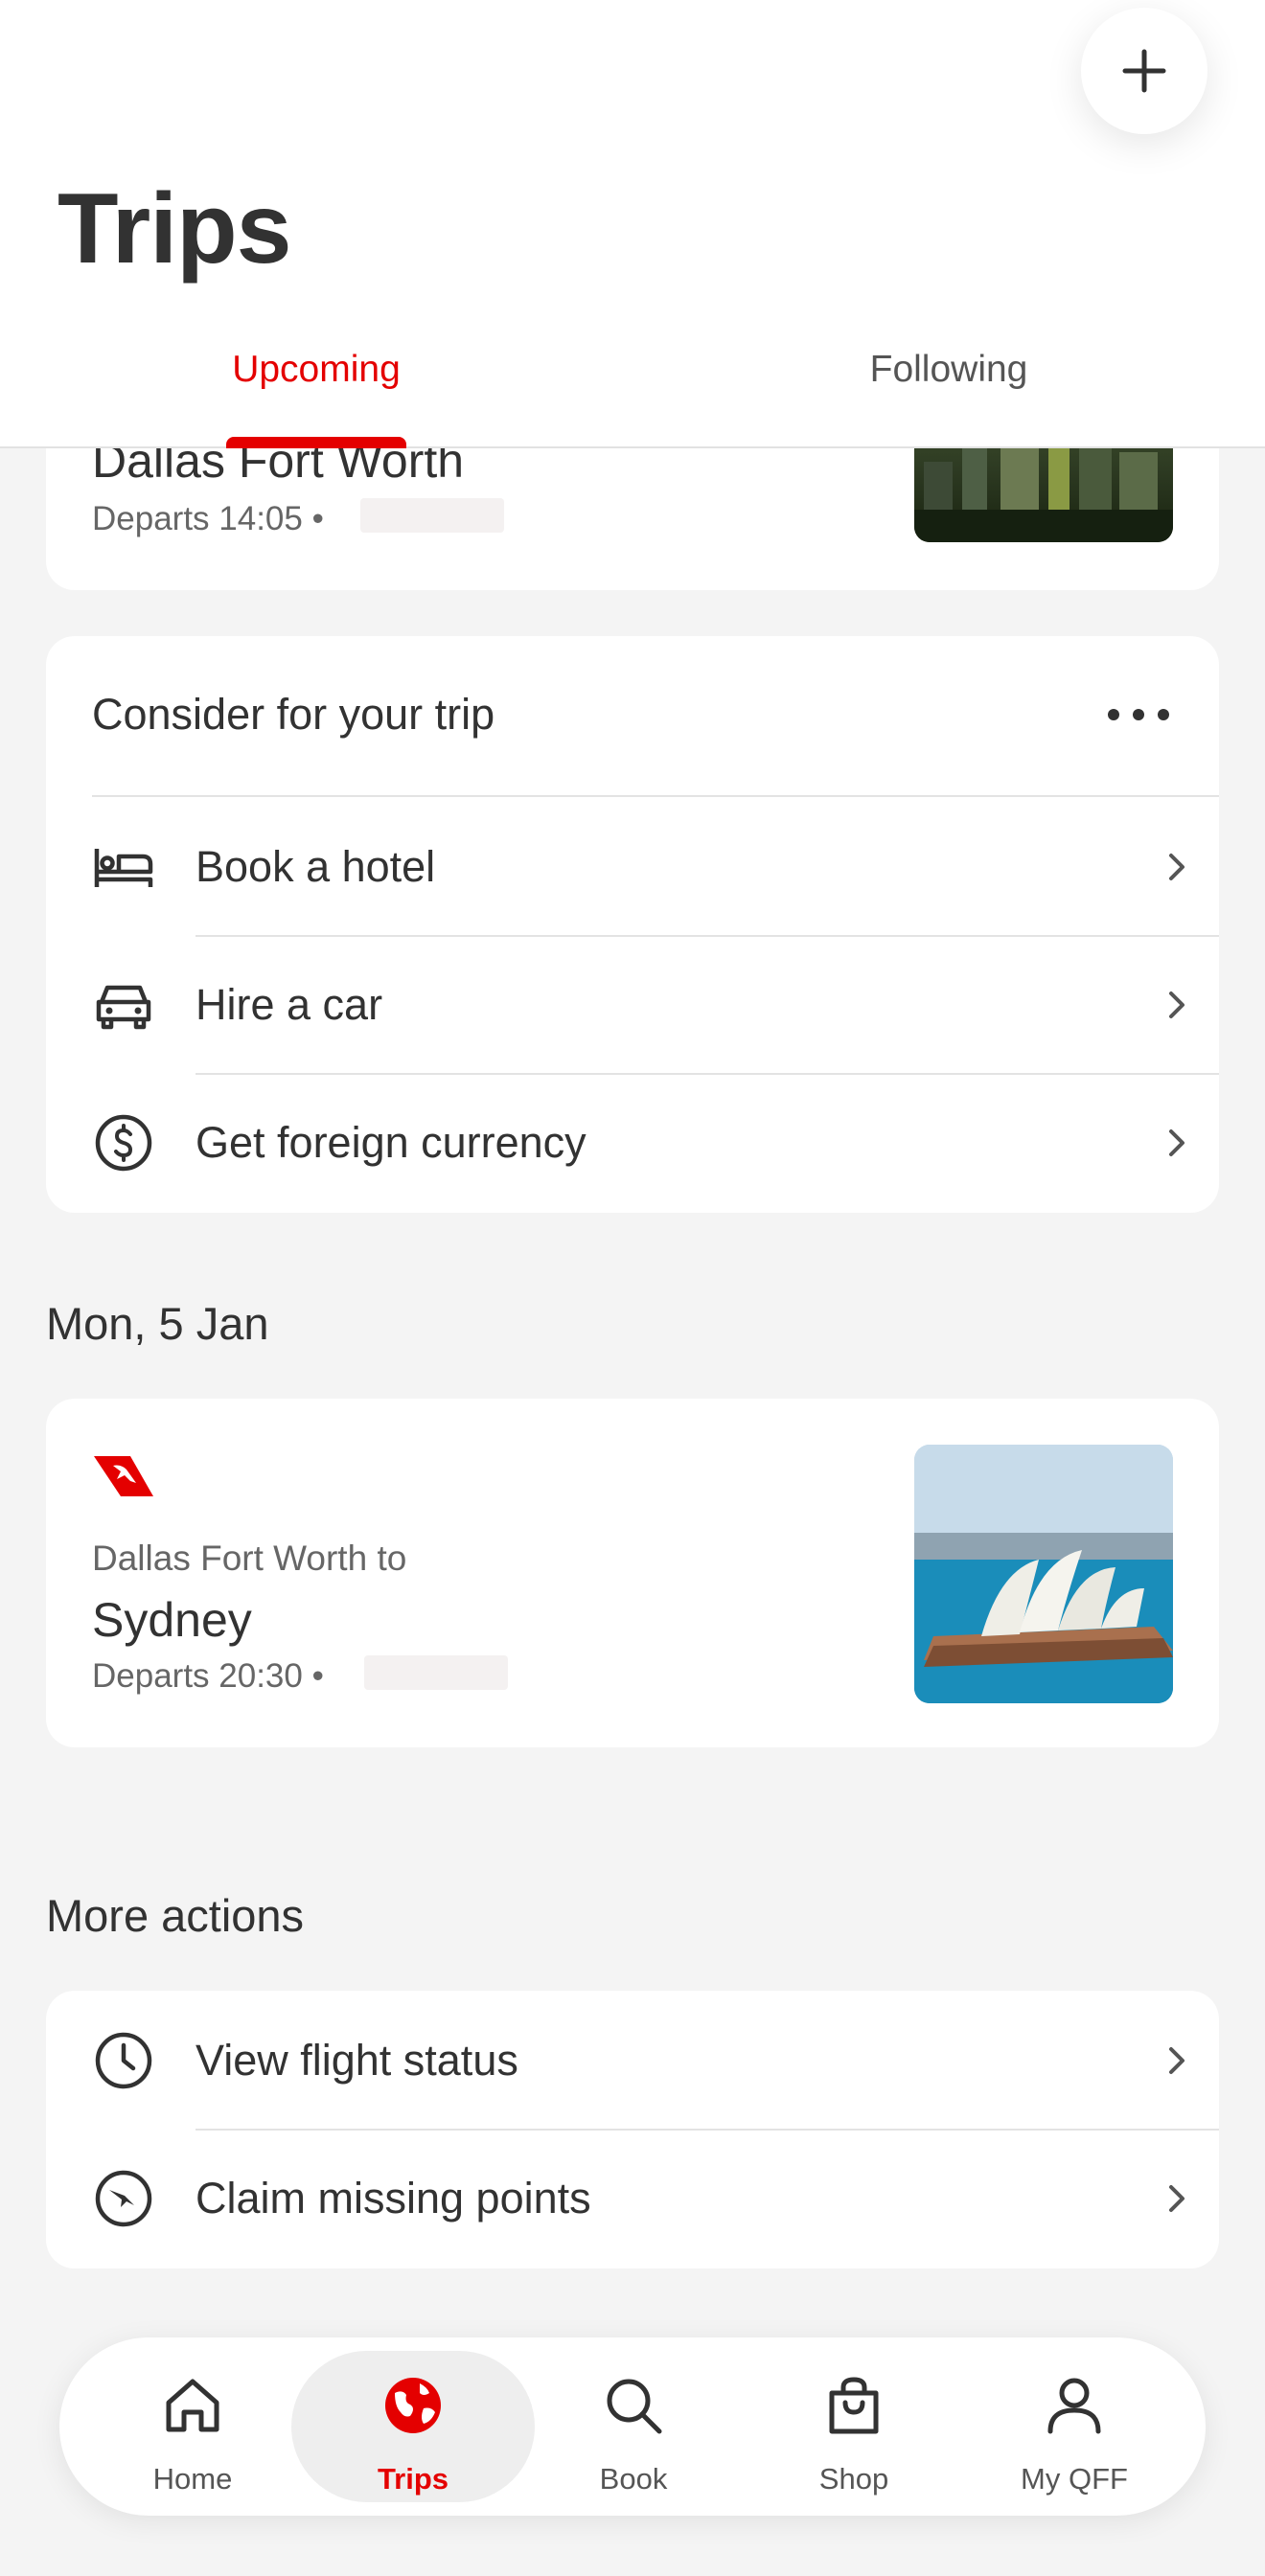 Image resolution: width=1265 pixels, height=2576 pixels. I want to click on plus-icon, so click(1144, 71).